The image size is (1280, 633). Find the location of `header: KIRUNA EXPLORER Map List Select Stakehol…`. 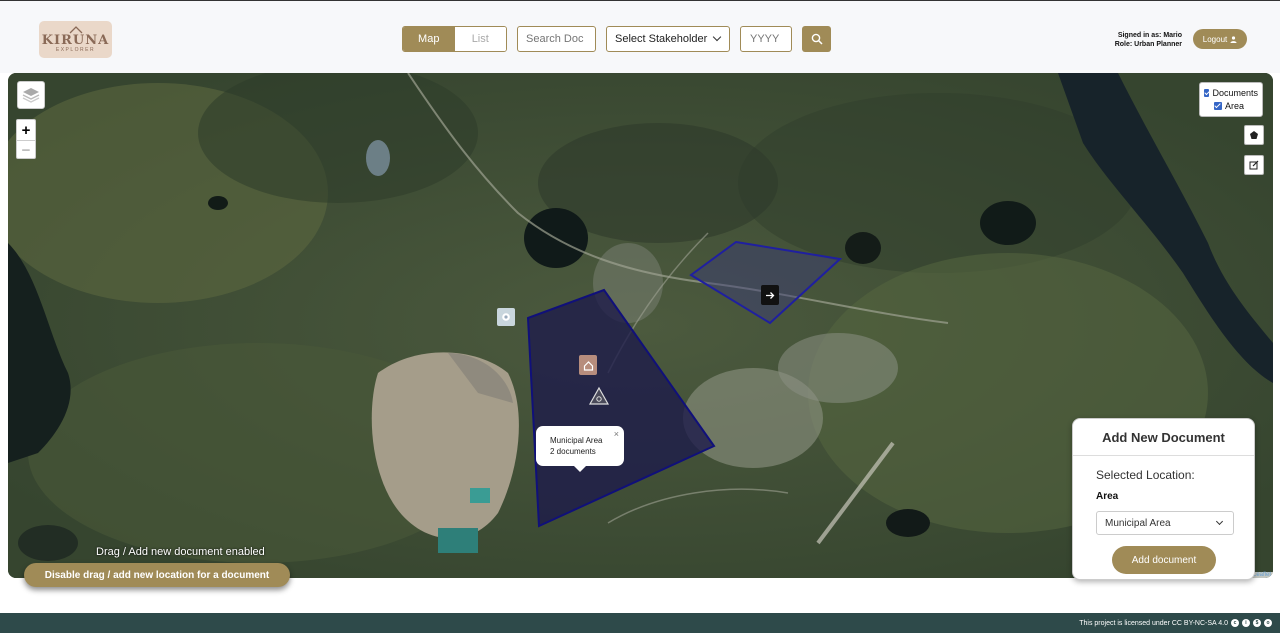

header: KIRUNA EXPLORER Map List Select Stakehol… is located at coordinates (640, 36).